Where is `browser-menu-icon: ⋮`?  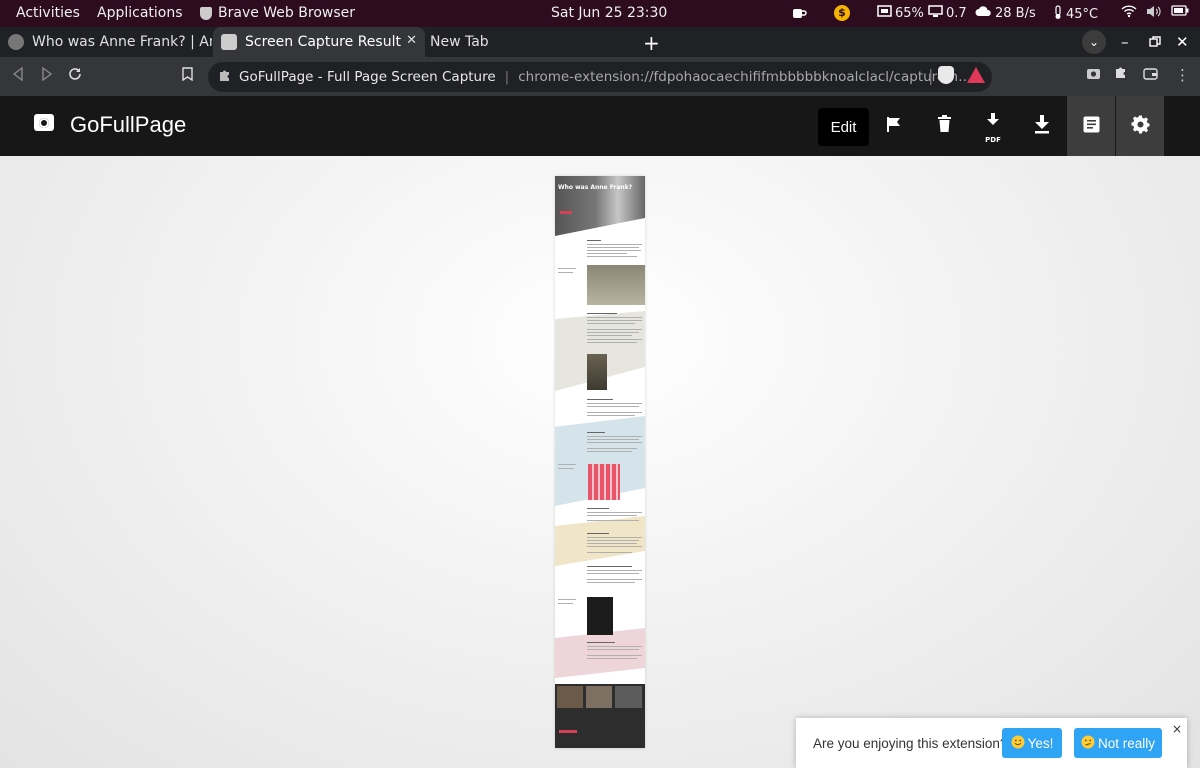
browser-menu-icon: ⋮ is located at coordinates (1182, 75).